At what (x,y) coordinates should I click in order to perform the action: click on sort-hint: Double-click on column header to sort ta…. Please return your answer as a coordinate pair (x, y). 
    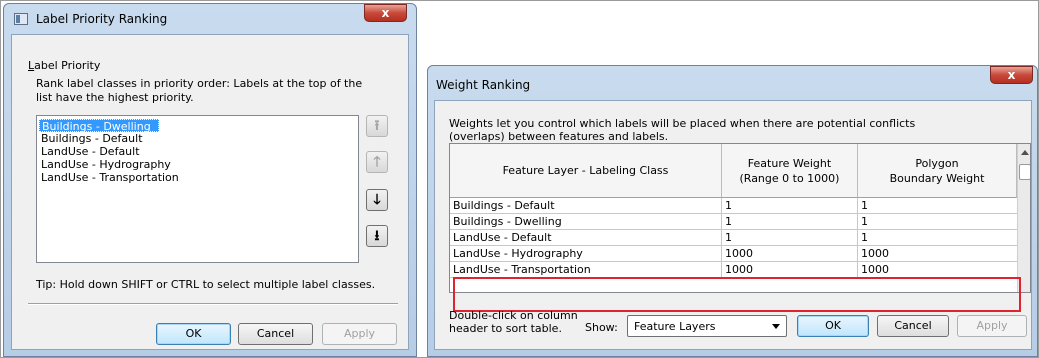
    Looking at the image, I should click on (513, 322).